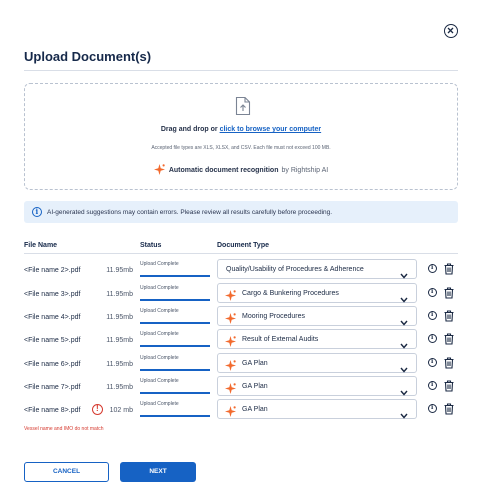 The image size is (481, 502). Describe the element at coordinates (280, 339) in the screenshot. I see `document-type-value: Result of External Audits` at that location.